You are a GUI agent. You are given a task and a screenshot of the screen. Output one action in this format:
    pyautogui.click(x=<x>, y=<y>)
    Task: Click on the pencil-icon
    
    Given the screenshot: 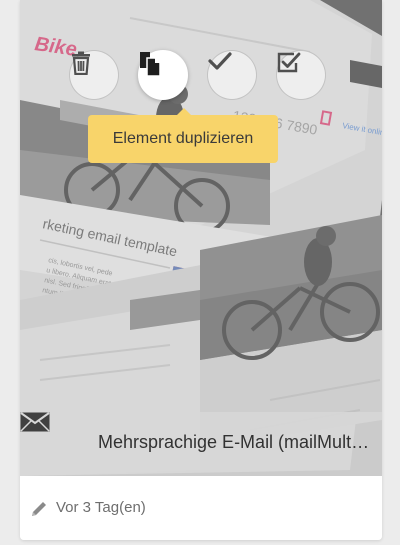 What is the action you would take?
    pyautogui.click(x=39, y=509)
    